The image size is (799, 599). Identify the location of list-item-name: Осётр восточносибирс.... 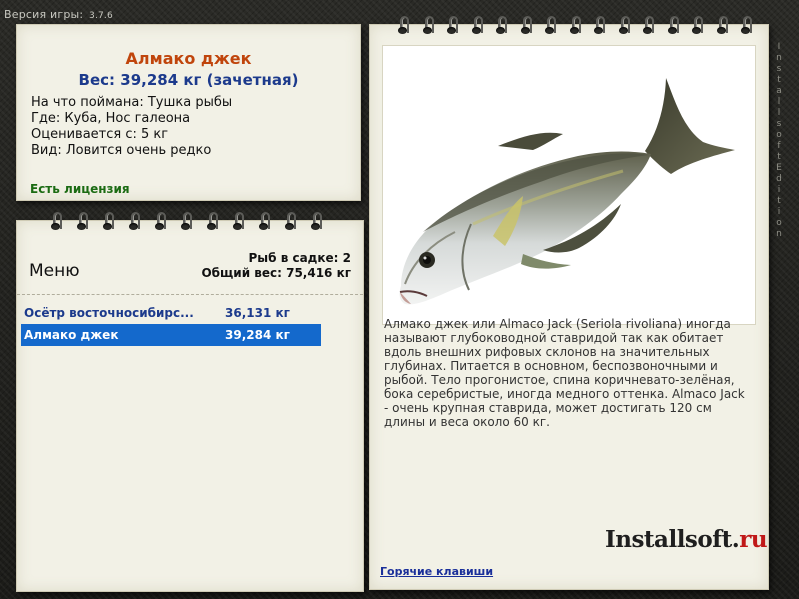
(109, 313).